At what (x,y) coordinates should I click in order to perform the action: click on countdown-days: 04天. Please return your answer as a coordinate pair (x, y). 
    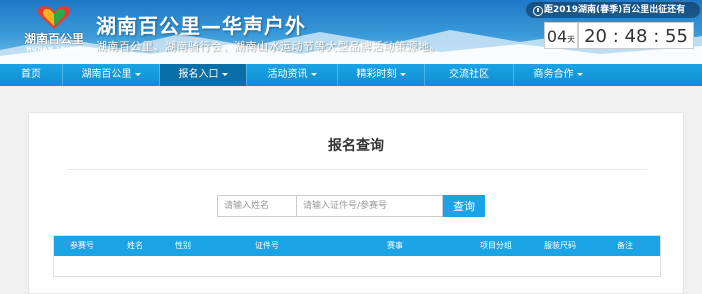
    Looking at the image, I should click on (561, 35).